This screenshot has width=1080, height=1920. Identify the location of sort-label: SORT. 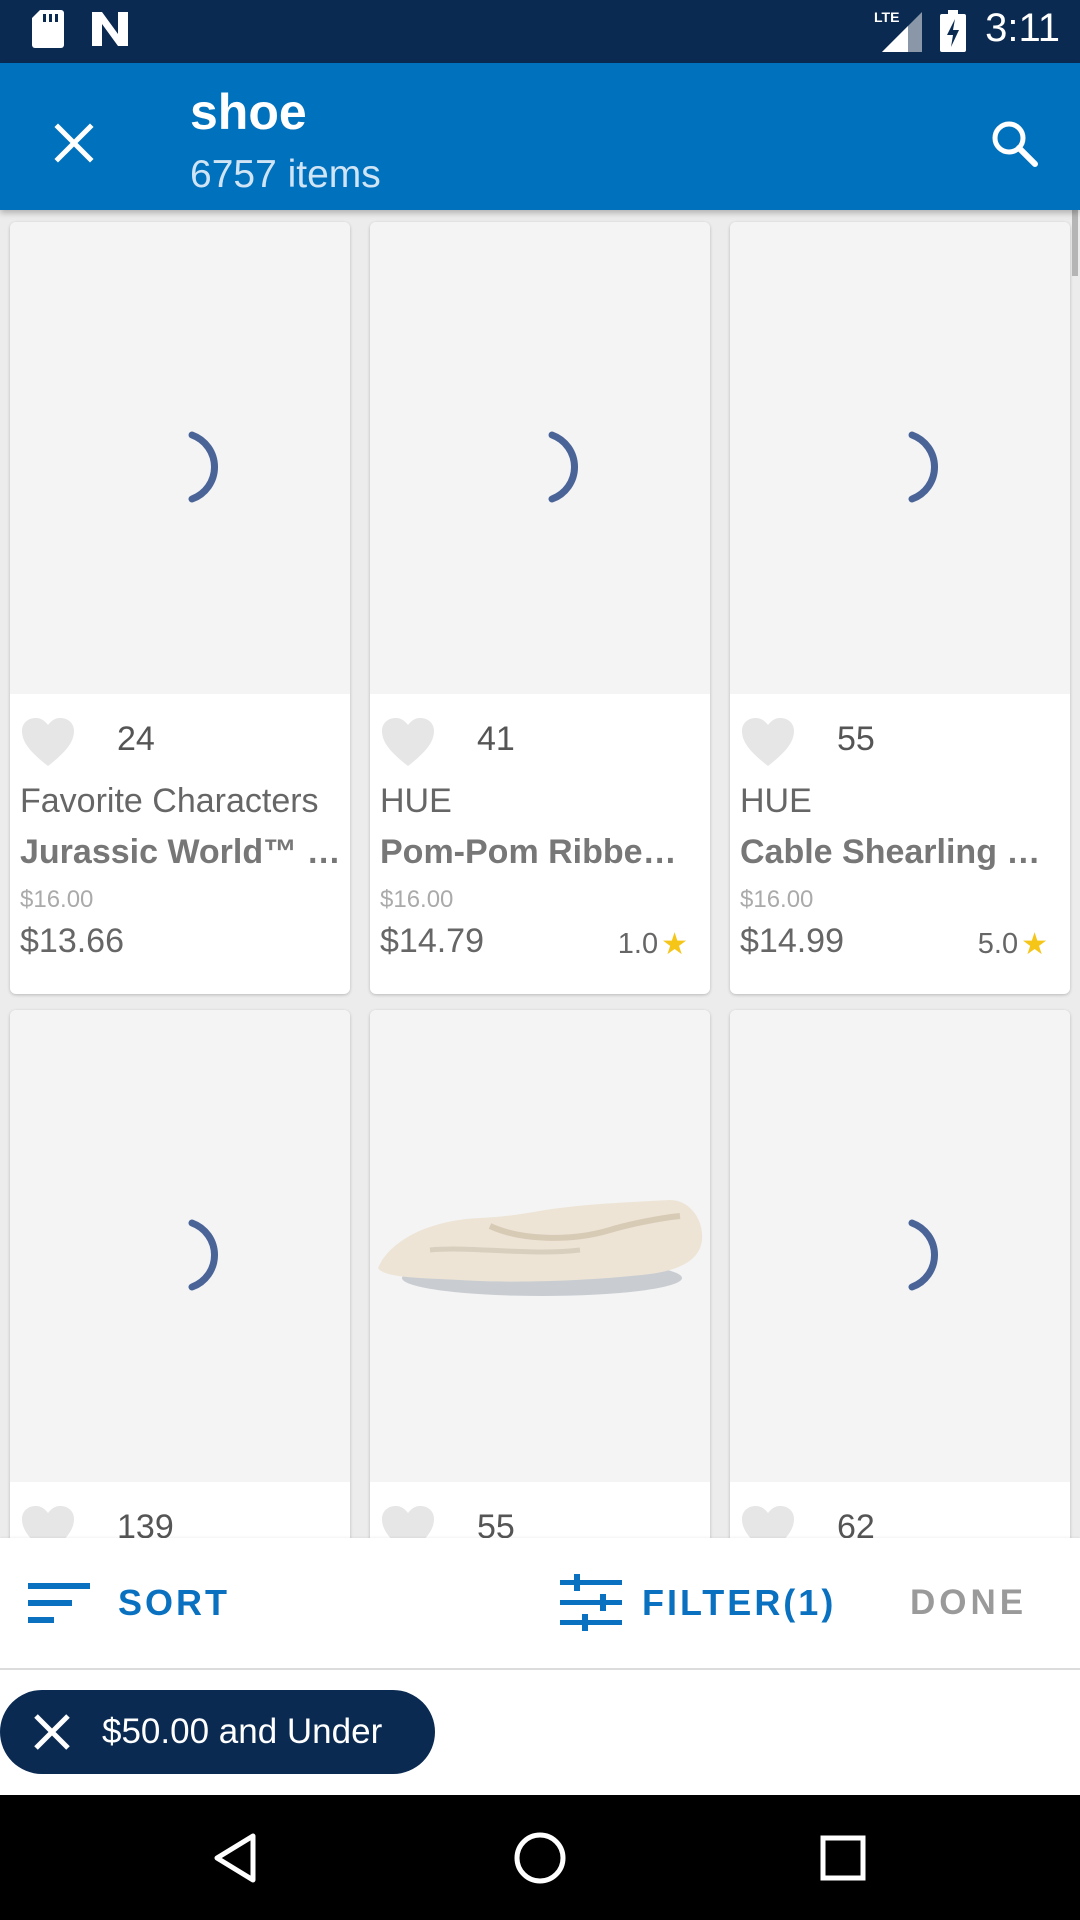
(174, 1602).